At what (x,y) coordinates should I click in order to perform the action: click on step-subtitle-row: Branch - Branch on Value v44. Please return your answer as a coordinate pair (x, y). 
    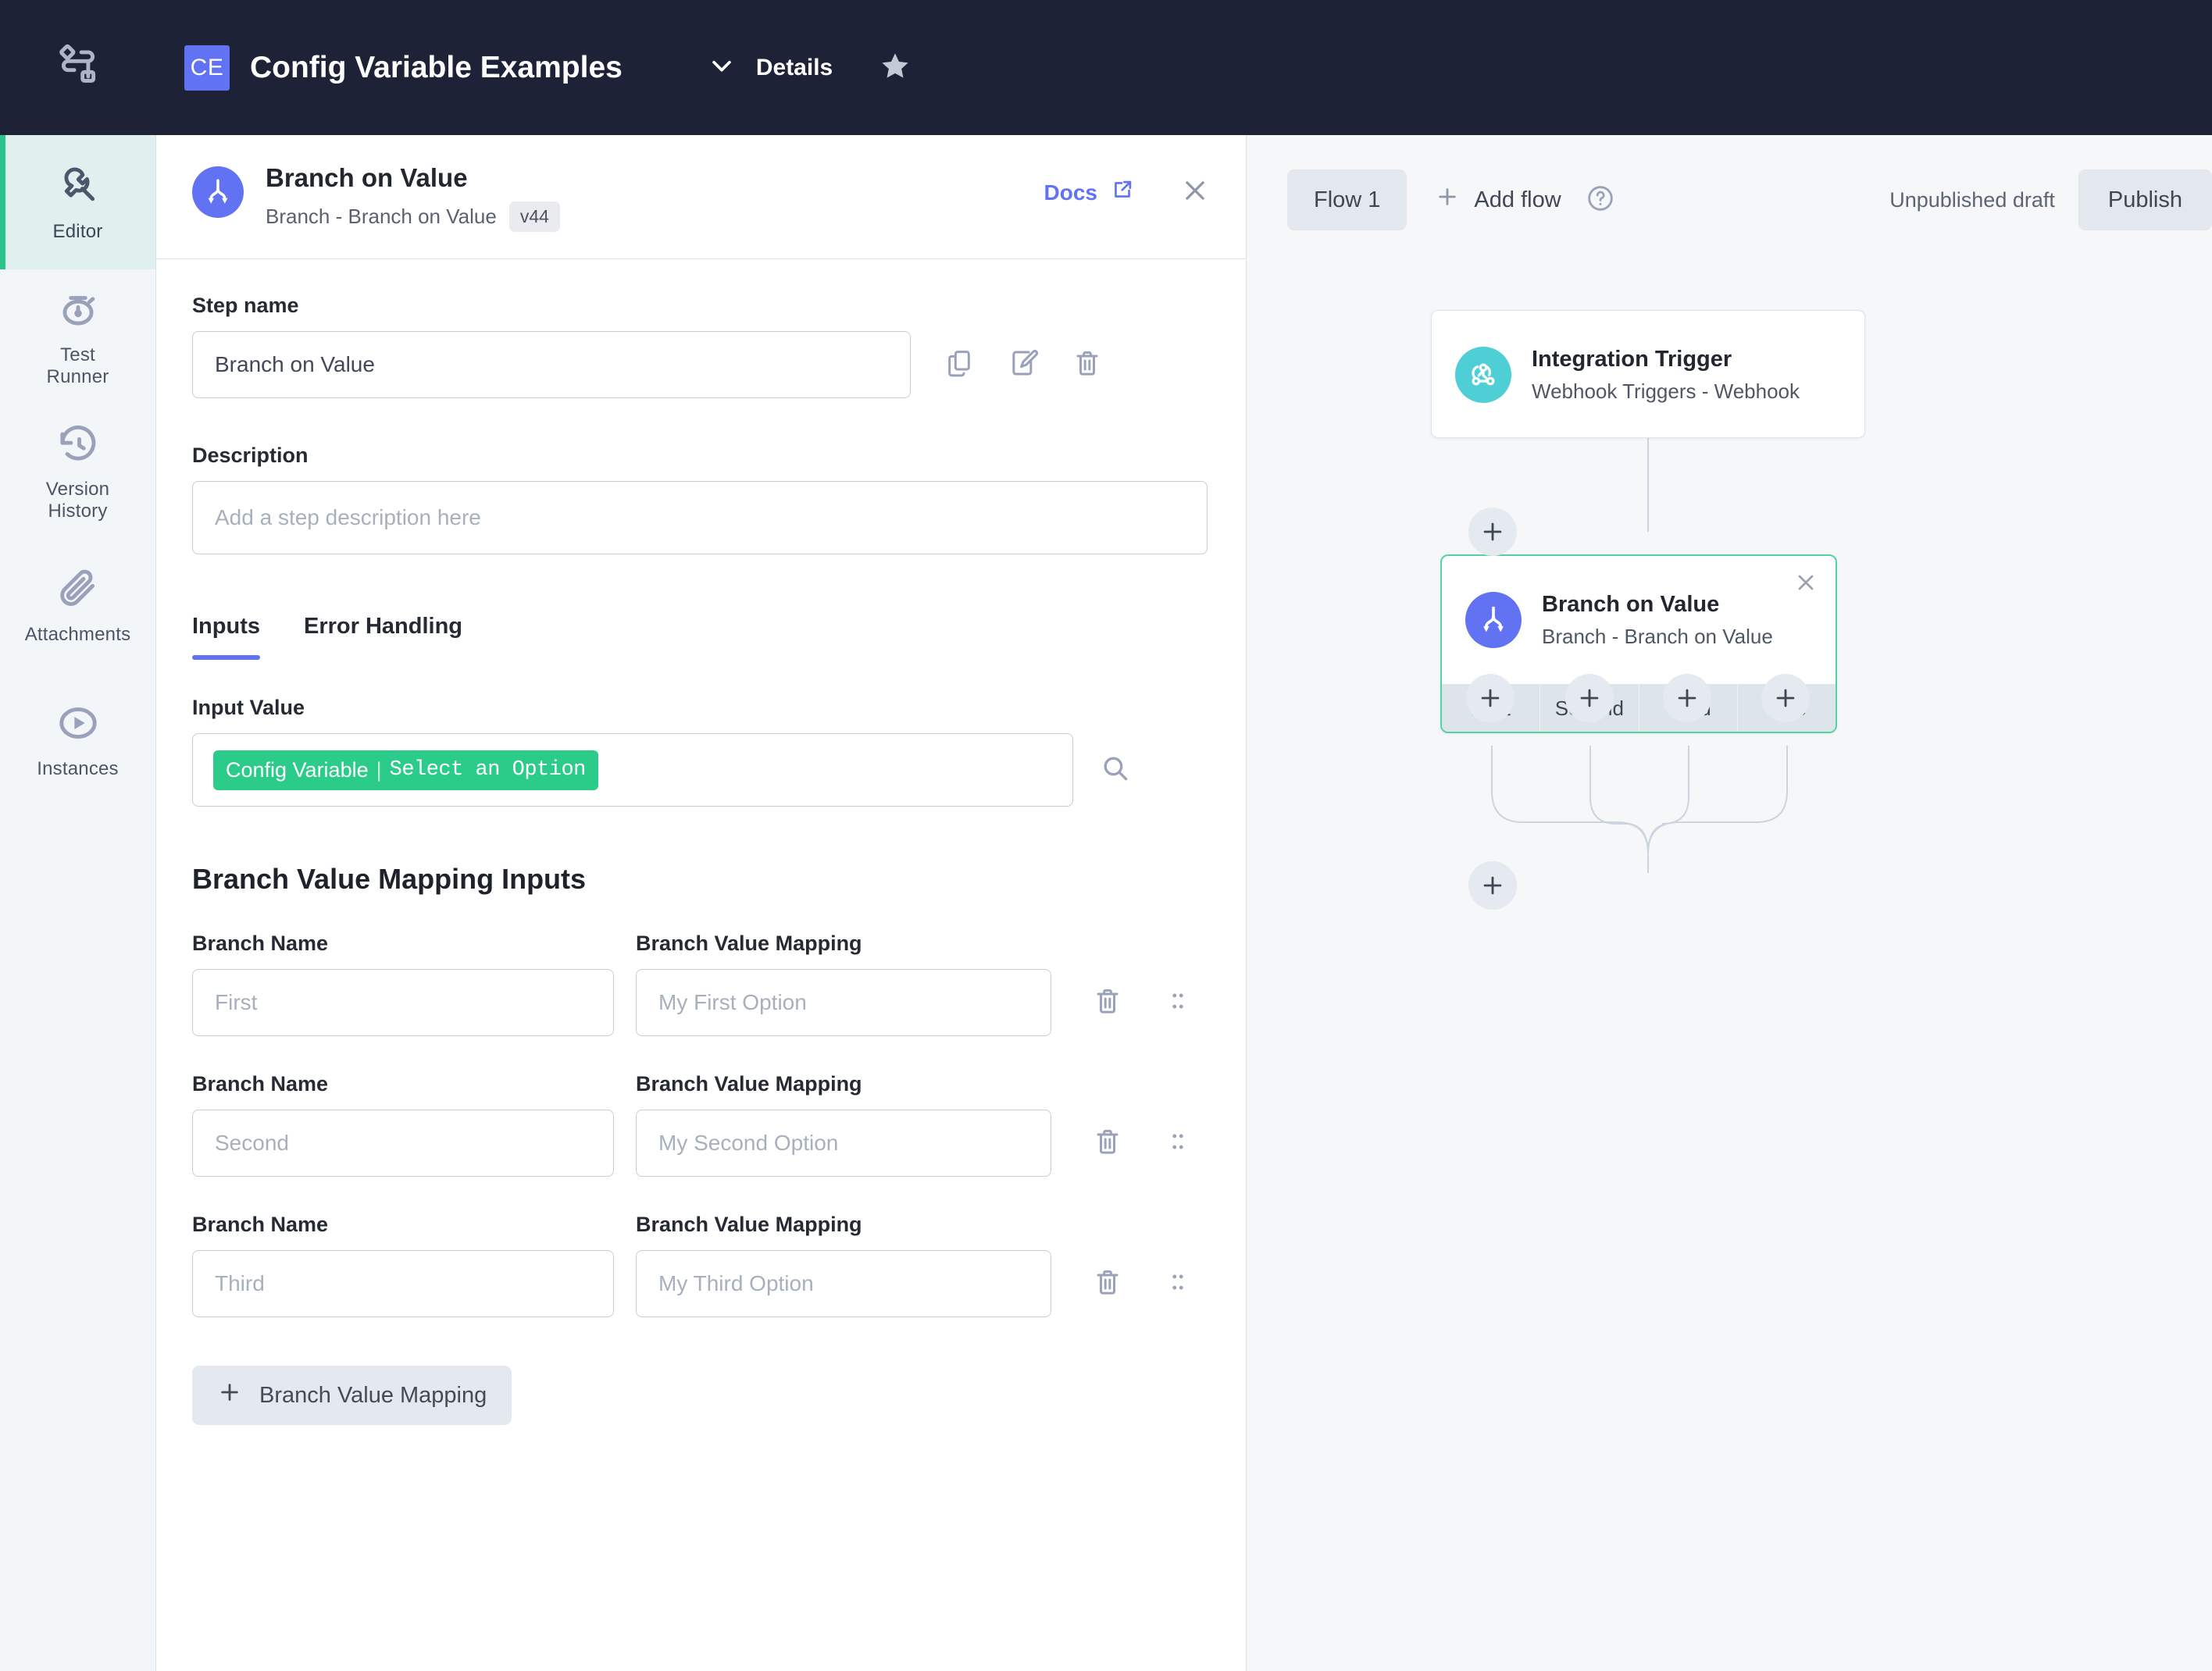
    Looking at the image, I should click on (413, 217).